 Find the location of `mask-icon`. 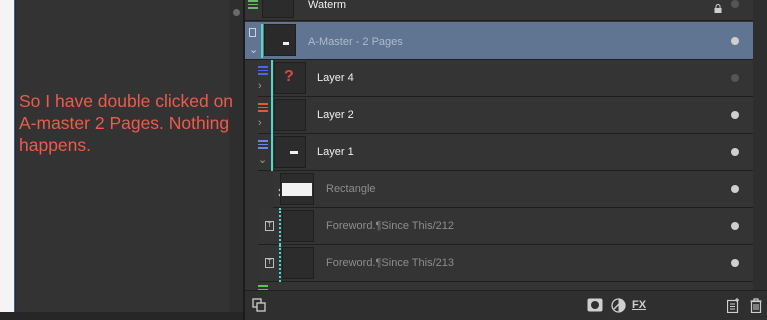

mask-icon is located at coordinates (595, 305).